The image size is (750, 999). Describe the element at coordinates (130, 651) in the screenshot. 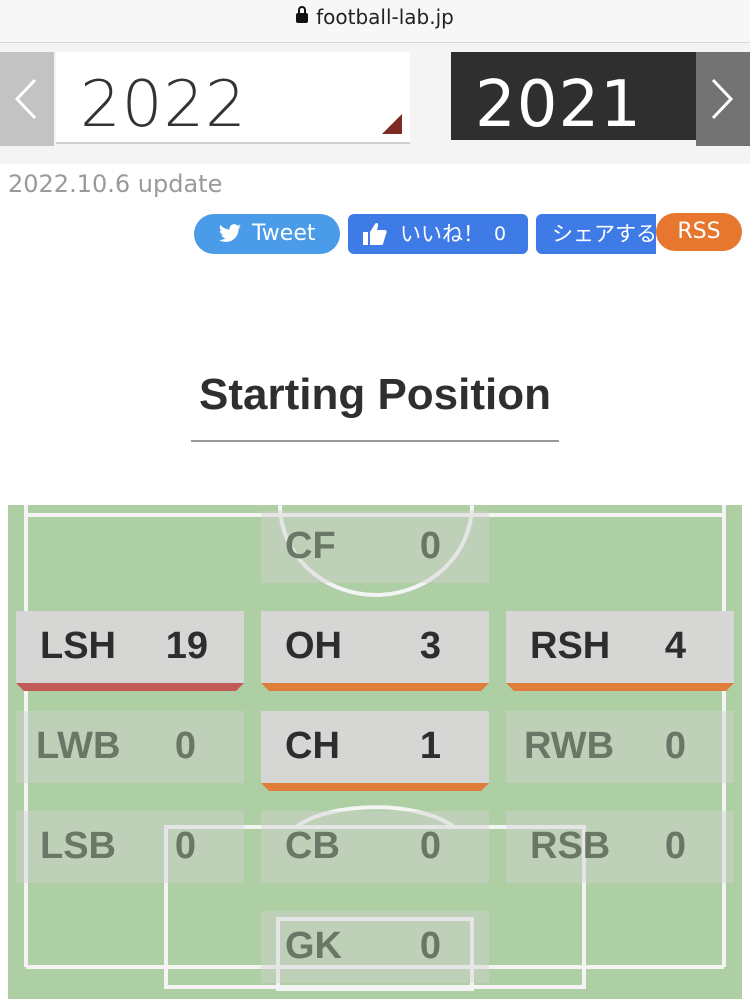

I see `position-lsh: LSH 19` at that location.